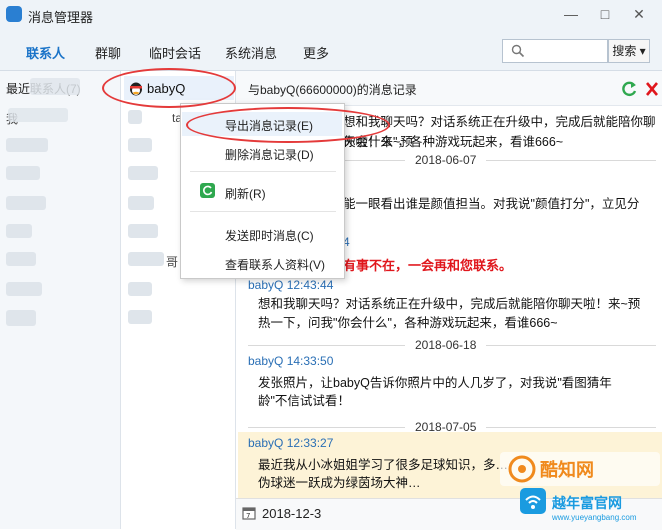 The height and width of the screenshot is (530, 662). I want to click on message-text: 想和我聊天吗？对话系统正在升级中，完成后就能陪你聊天啦！来~预, so click(449, 304).